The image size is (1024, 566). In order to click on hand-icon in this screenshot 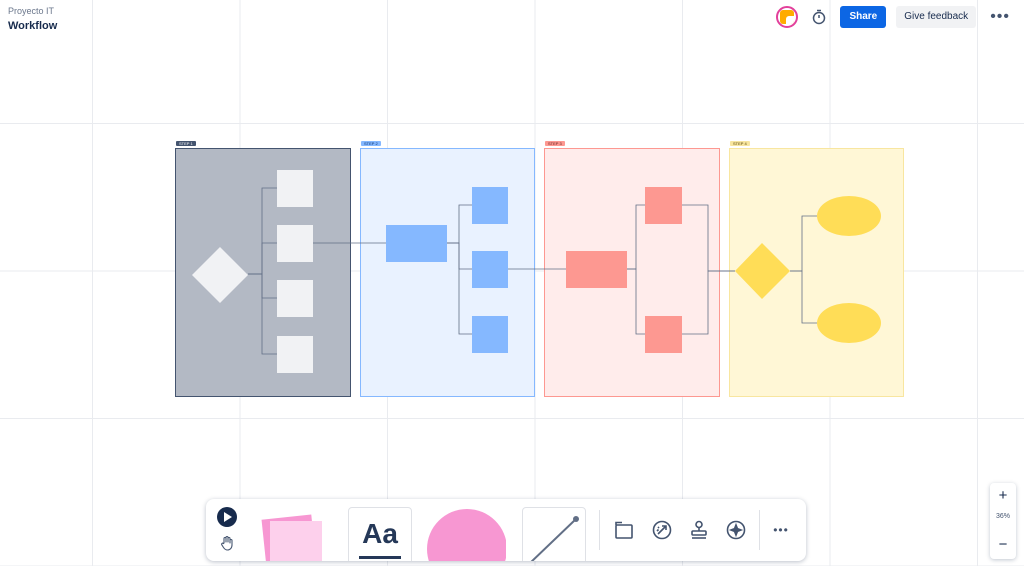, I will do `click(227, 543)`.